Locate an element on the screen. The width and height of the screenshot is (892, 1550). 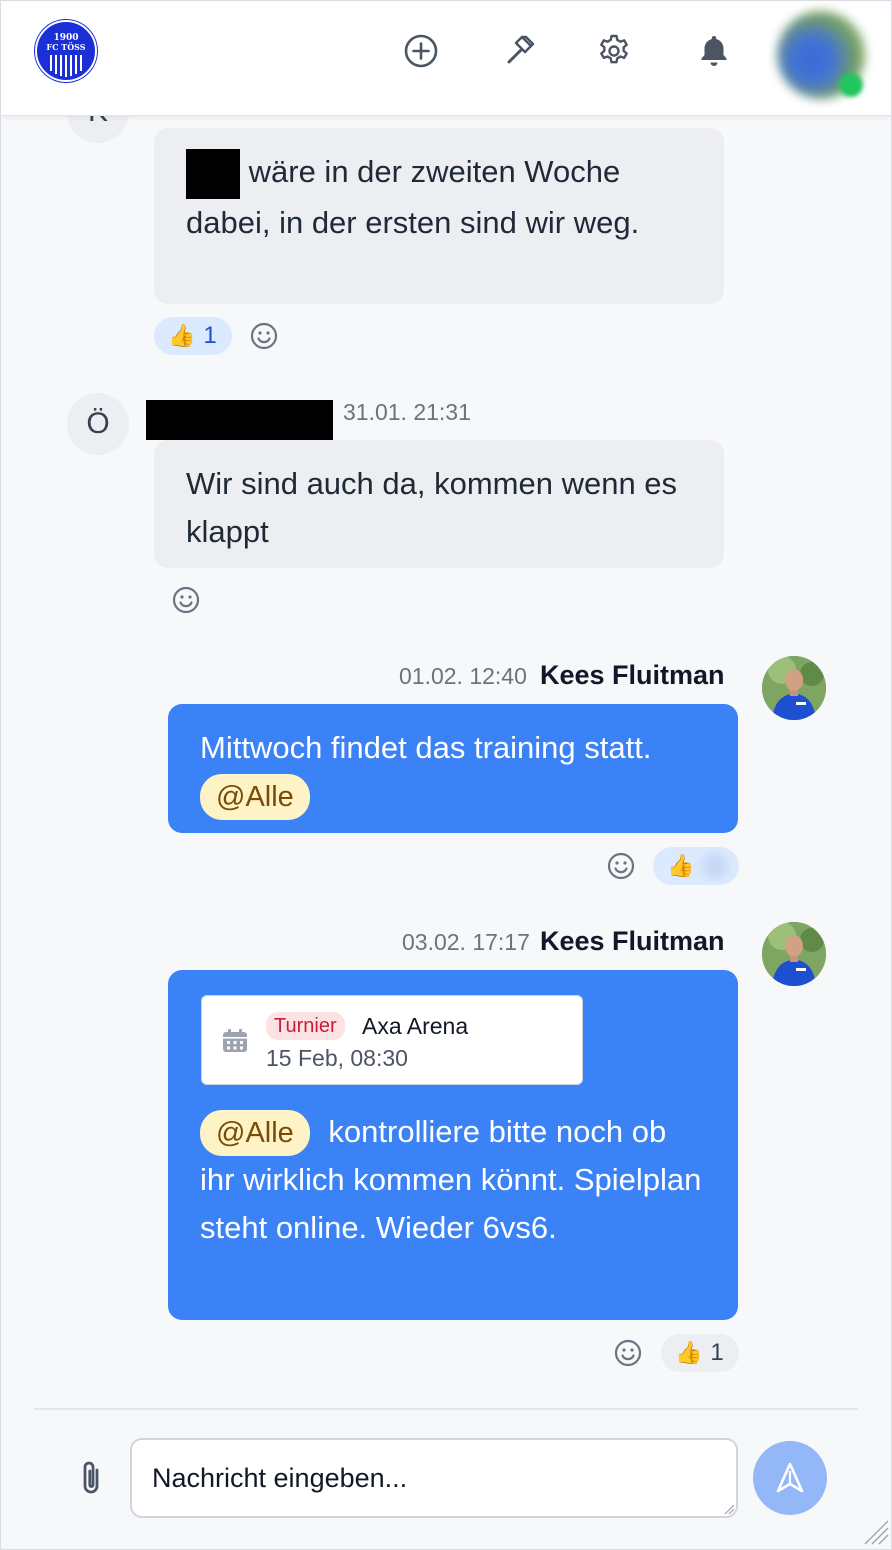
avatar-letter: Ö is located at coordinates (98, 423).